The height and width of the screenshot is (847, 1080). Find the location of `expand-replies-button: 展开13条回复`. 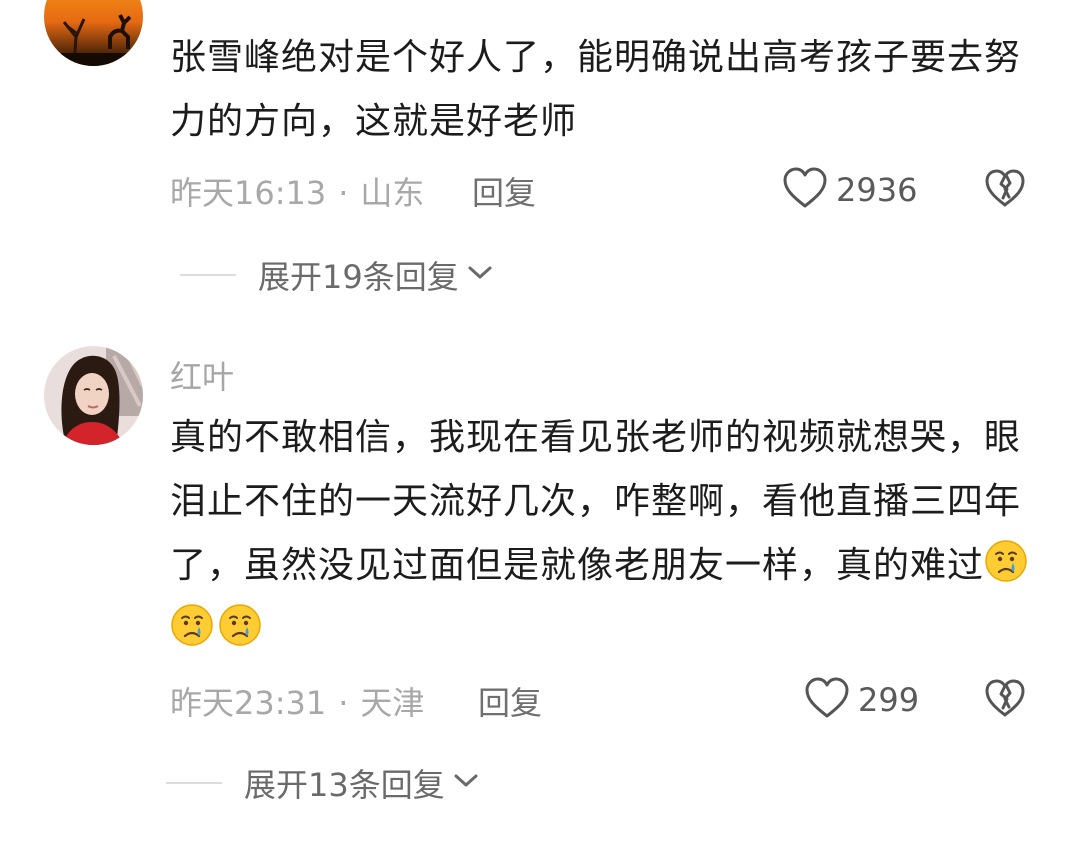

expand-replies-button: 展开13条回复 is located at coordinates (322, 783).